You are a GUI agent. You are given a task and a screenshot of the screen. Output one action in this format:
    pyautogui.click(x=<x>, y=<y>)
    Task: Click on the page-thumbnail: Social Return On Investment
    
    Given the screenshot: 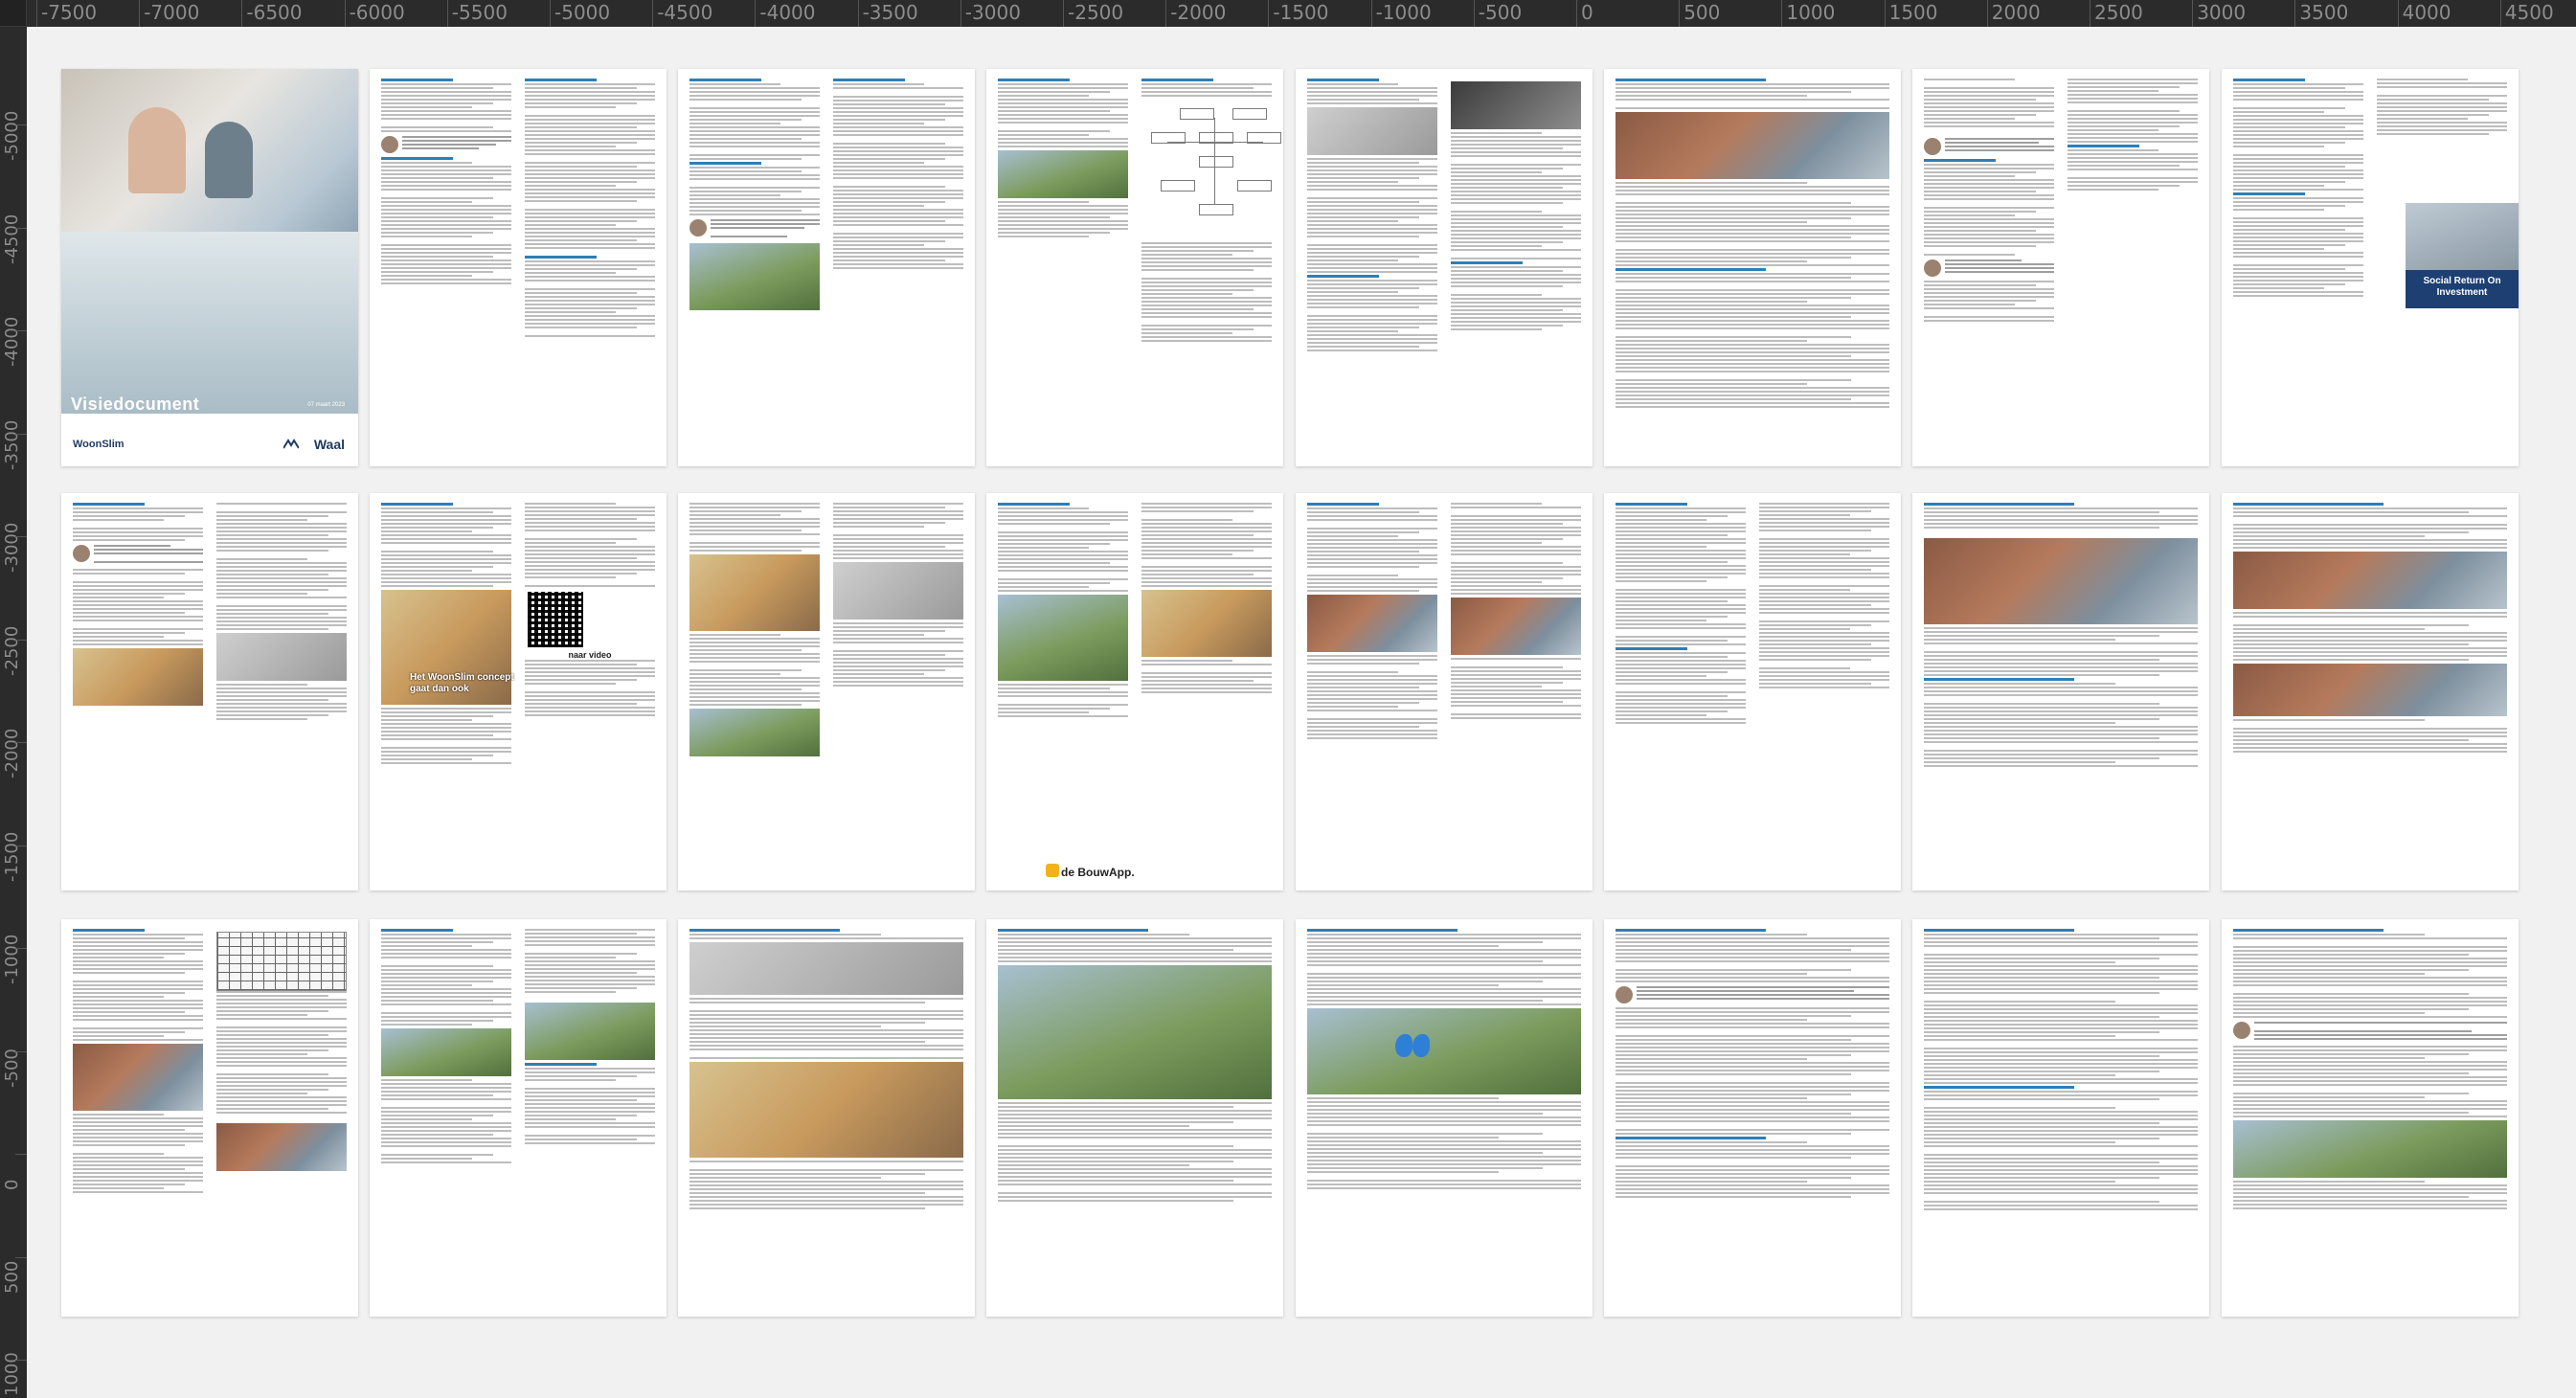 What is the action you would take?
    pyautogui.click(x=2370, y=267)
    